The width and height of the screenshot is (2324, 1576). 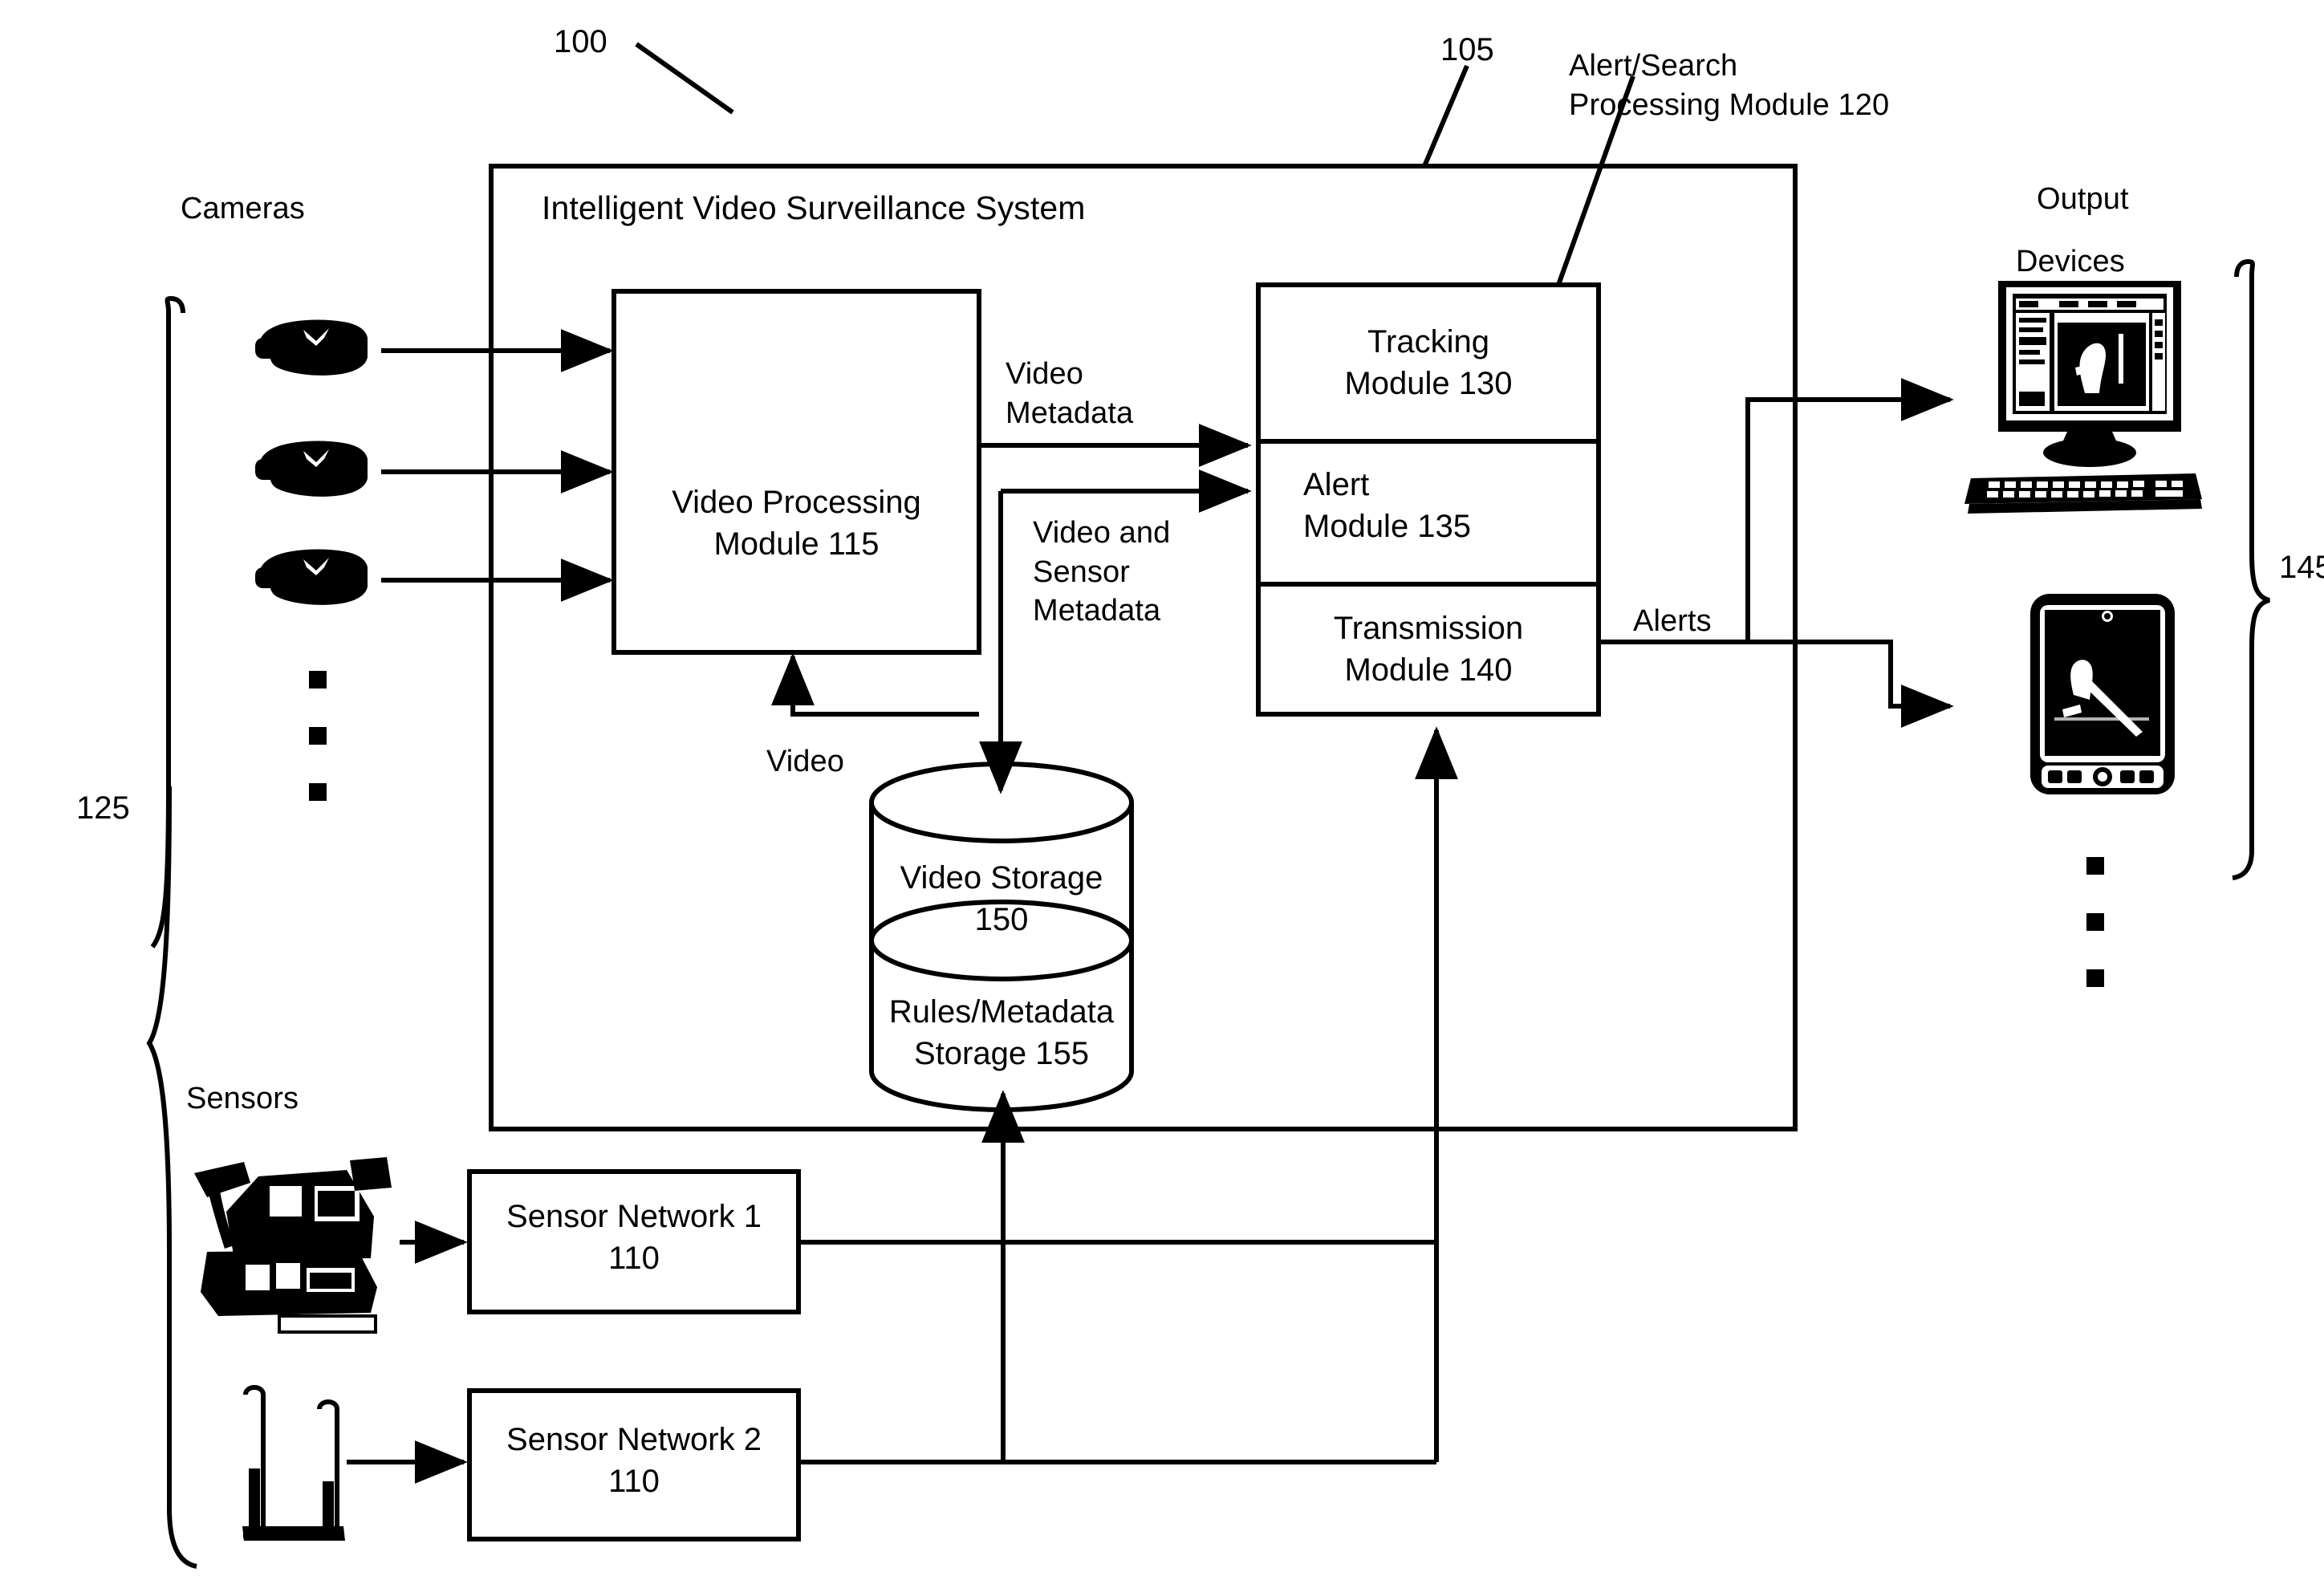 I want to click on output-devices-label-line1: Output, so click(x=2083, y=199).